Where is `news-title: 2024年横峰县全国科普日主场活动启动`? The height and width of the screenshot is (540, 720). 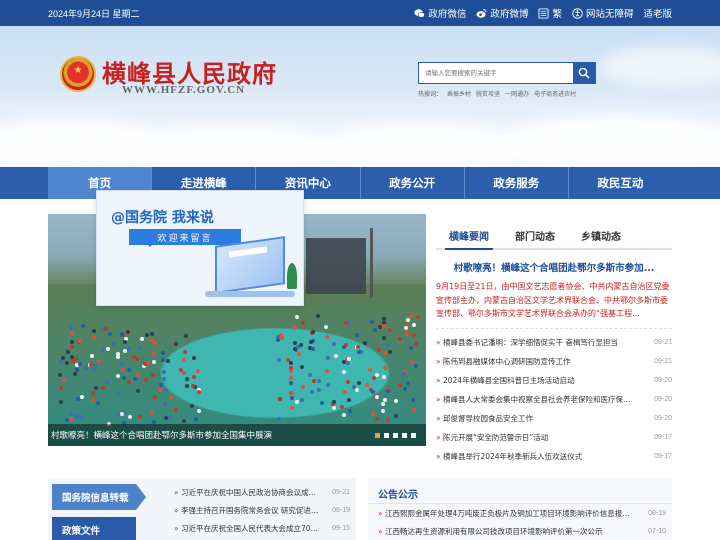 news-title: 2024年横峰县全国科普日主场活动启动 is located at coordinates (535, 380).